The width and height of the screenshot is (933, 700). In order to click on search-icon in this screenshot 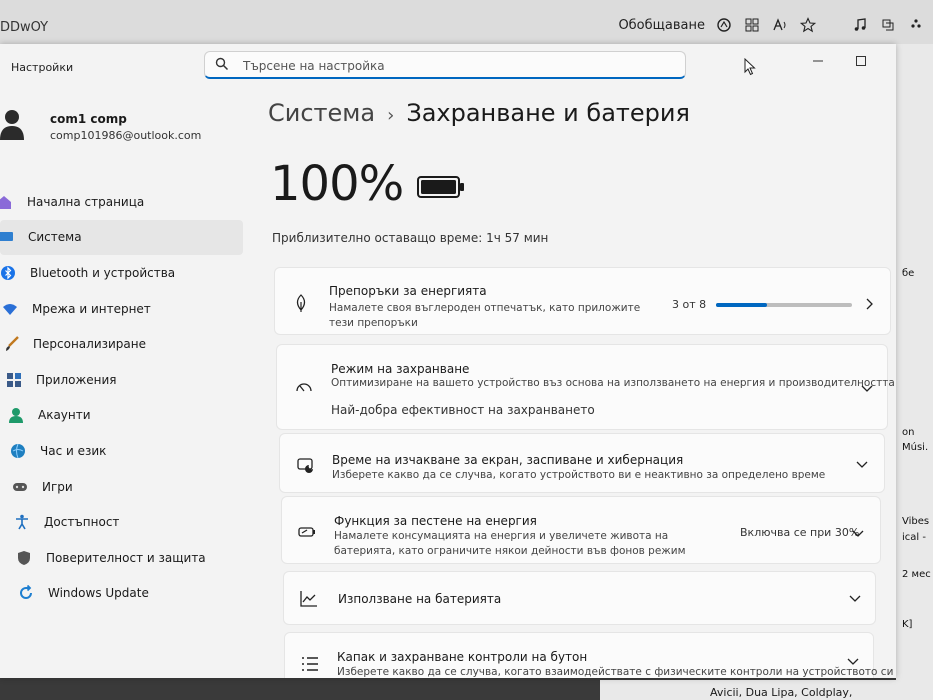, I will do `click(222, 64)`.